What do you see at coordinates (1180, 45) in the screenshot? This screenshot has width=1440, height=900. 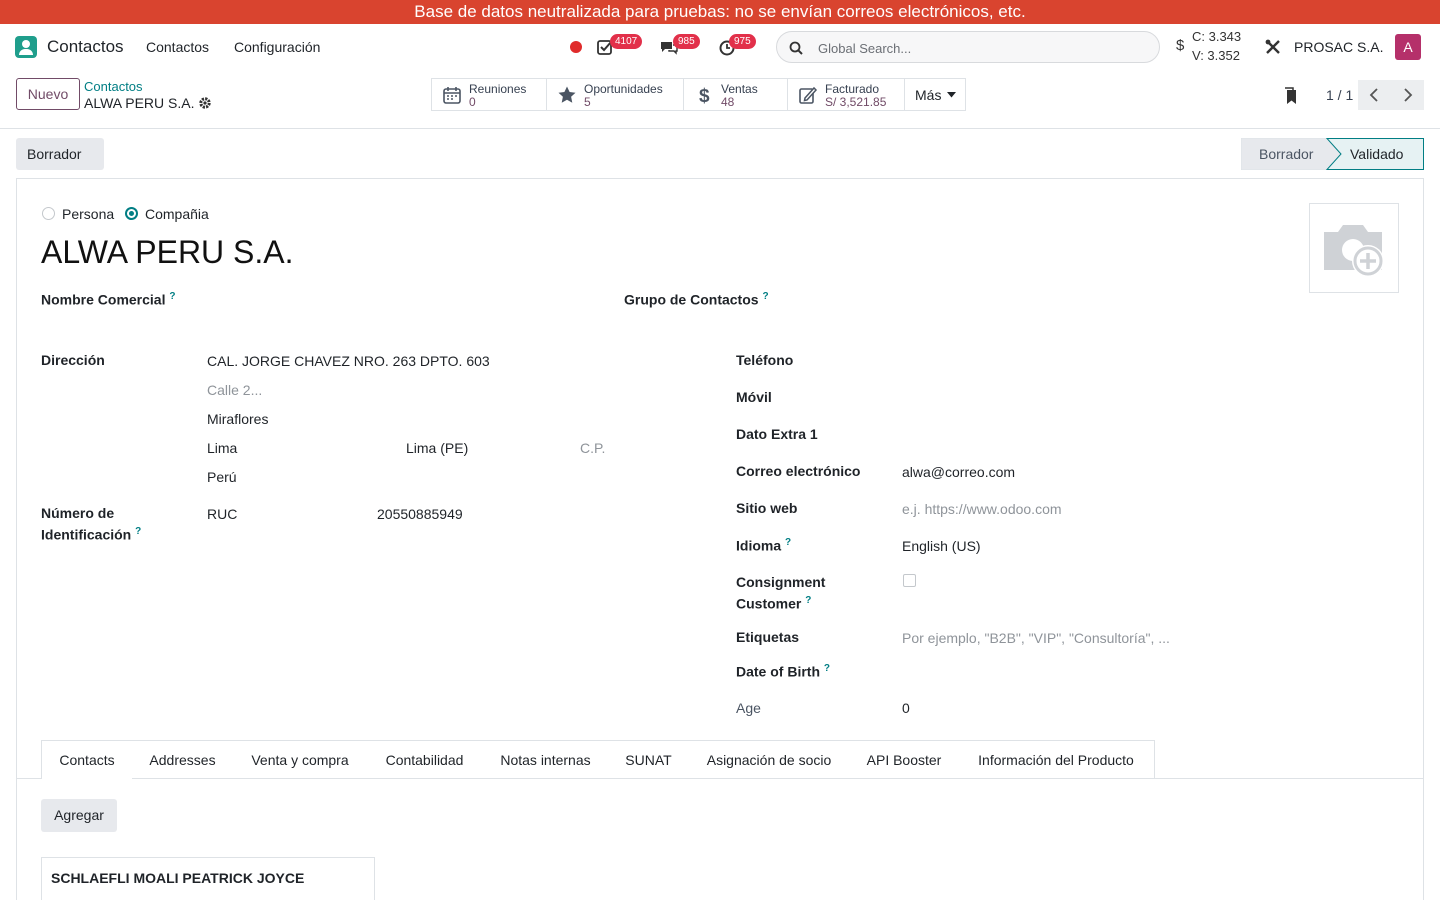 I see `currency-dollar-icon: $` at bounding box center [1180, 45].